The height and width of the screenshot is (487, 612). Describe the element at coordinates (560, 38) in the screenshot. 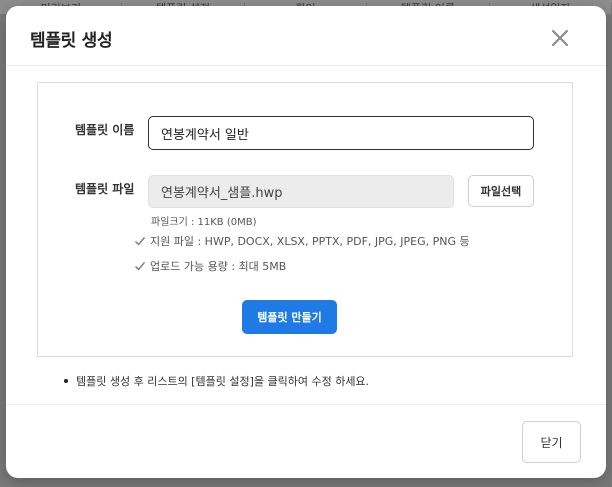

I see `close-icon` at that location.